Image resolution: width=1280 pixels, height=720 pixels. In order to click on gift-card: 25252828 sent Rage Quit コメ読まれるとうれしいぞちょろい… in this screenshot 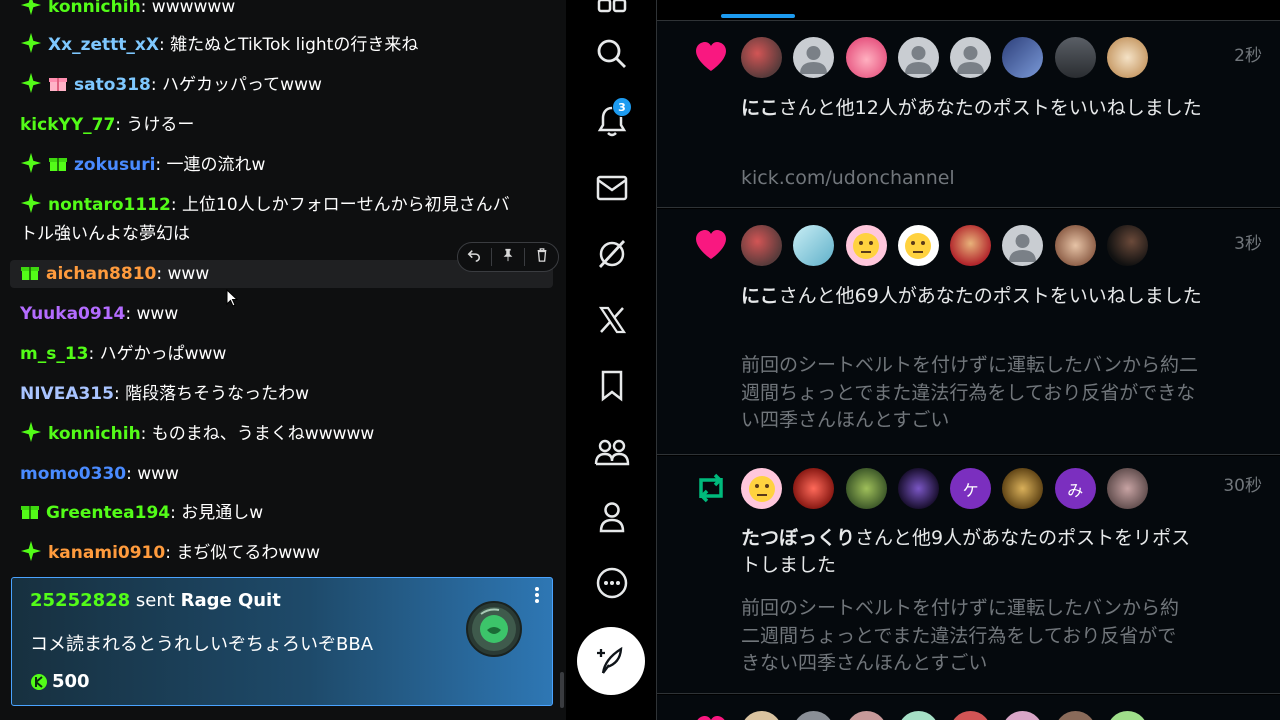, I will do `click(282, 641)`.